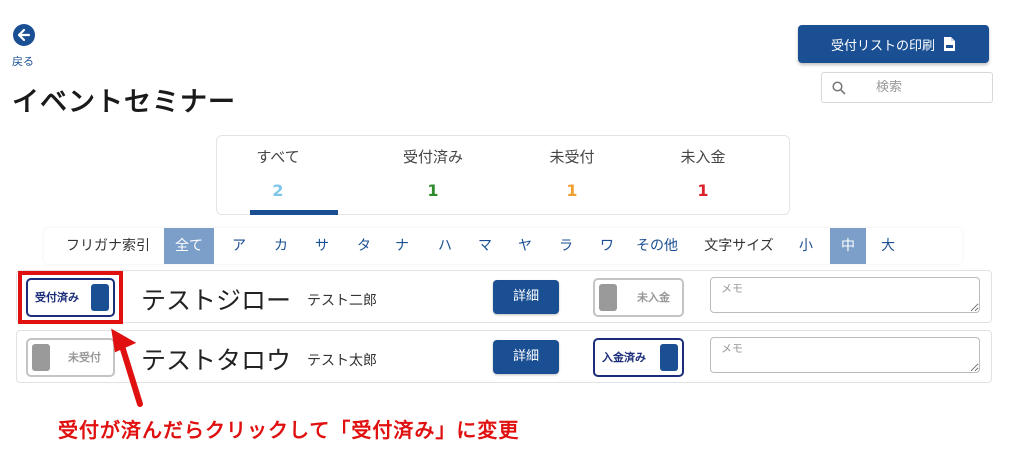 Image resolution: width=1024 pixels, height=466 pixels. What do you see at coordinates (322, 246) in the screenshot?
I see `index-item-sa: サ` at bounding box center [322, 246].